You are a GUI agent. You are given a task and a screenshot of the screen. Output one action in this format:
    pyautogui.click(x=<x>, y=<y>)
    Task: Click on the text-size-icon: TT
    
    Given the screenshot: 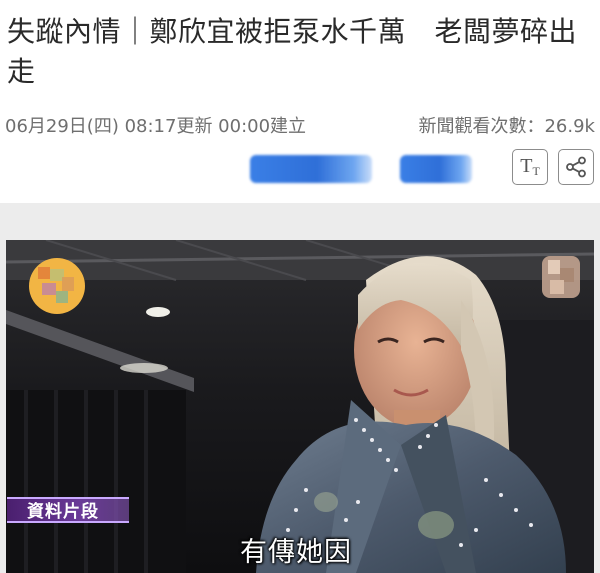 What is the action you would take?
    pyautogui.click(x=530, y=166)
    